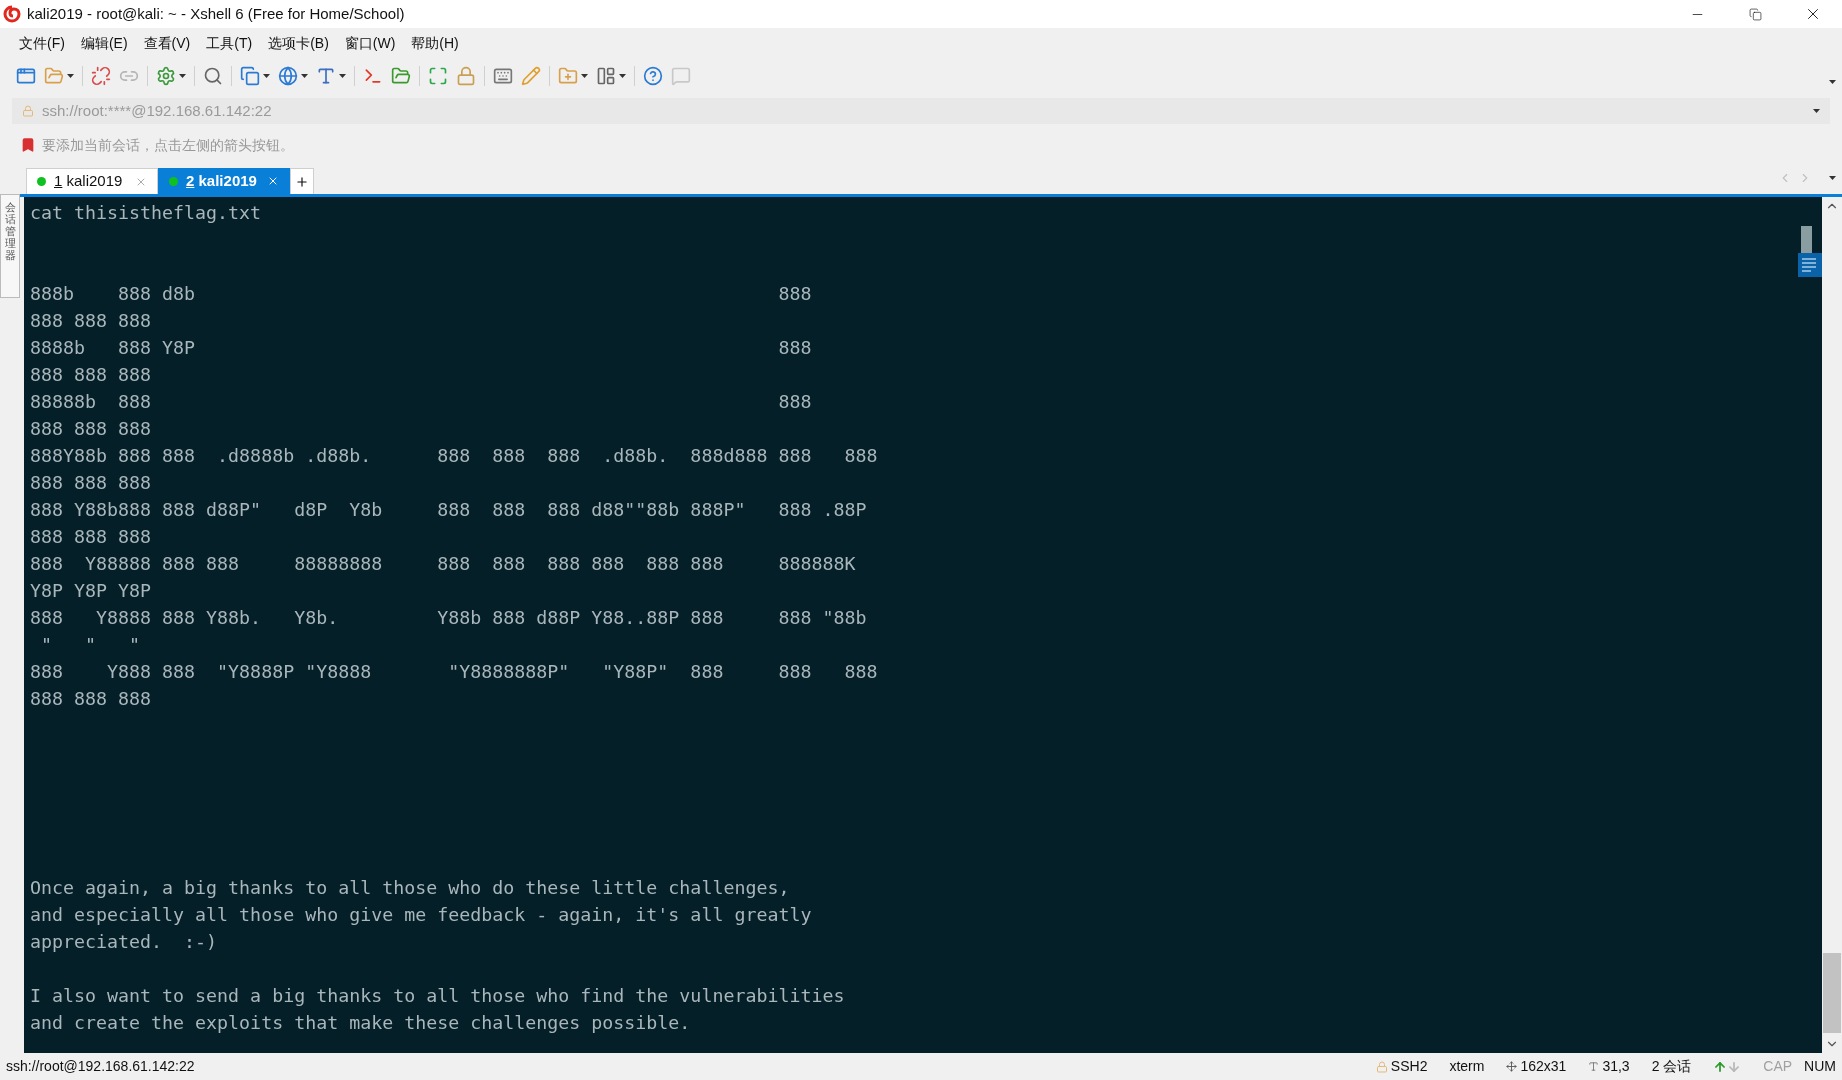 Image resolution: width=1842 pixels, height=1080 pixels. Describe the element at coordinates (1512, 1066) in the screenshot. I see `resize-icon` at that location.